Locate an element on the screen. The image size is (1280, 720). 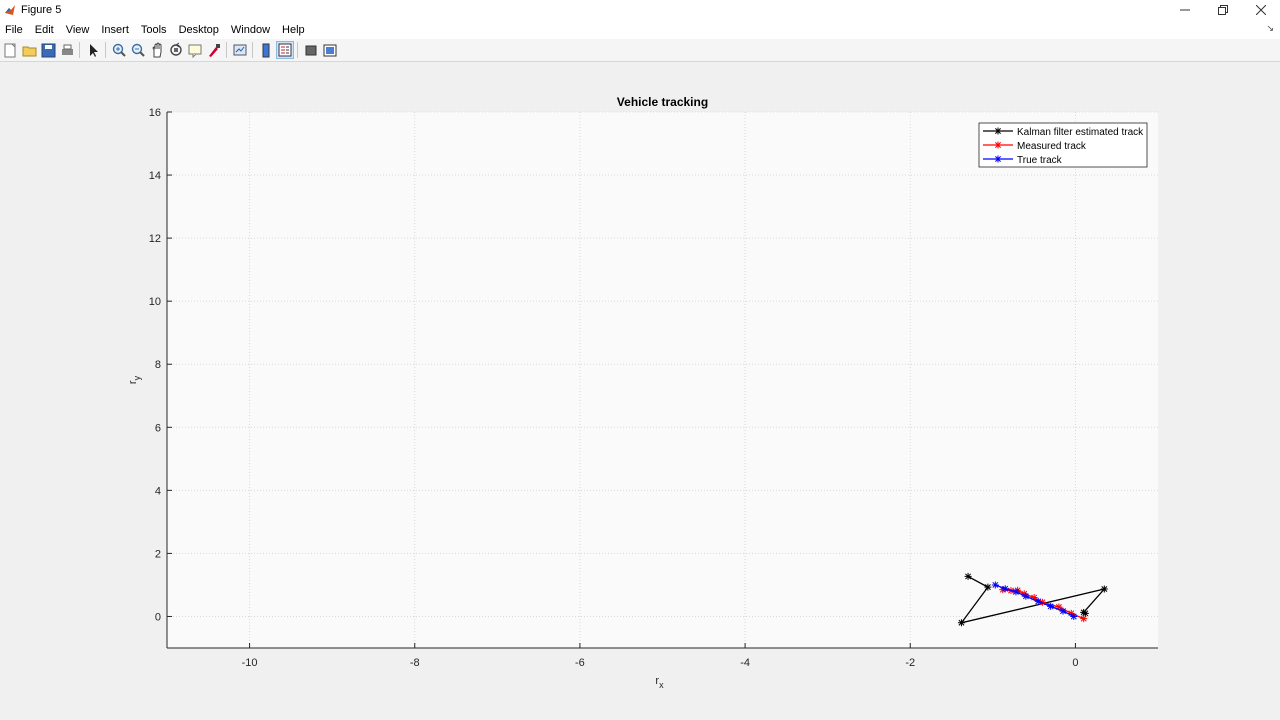
y-tick-label: 0 is located at coordinates (158, 617).